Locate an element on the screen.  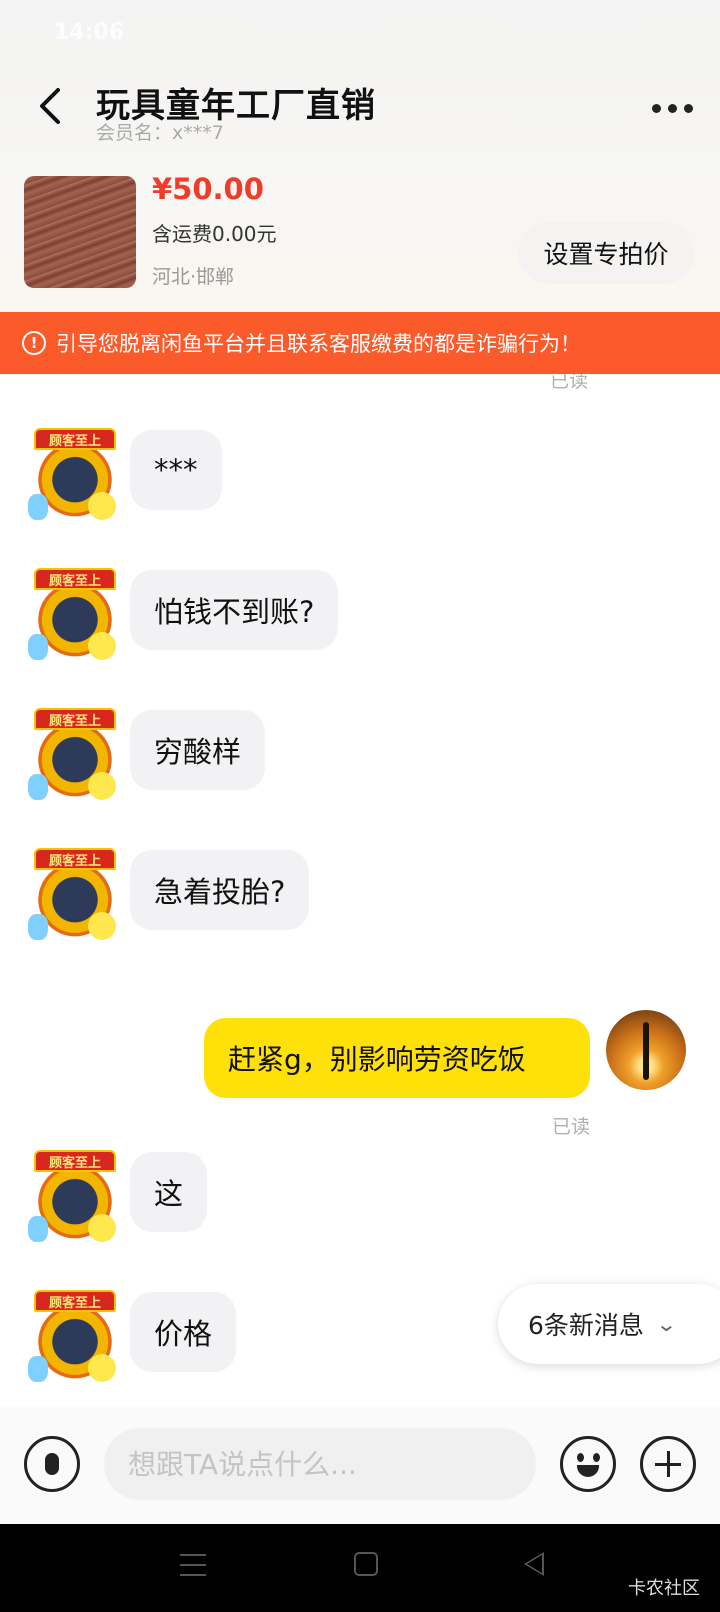
message-bubble: 怕钱不到账? is located at coordinates (234, 610).